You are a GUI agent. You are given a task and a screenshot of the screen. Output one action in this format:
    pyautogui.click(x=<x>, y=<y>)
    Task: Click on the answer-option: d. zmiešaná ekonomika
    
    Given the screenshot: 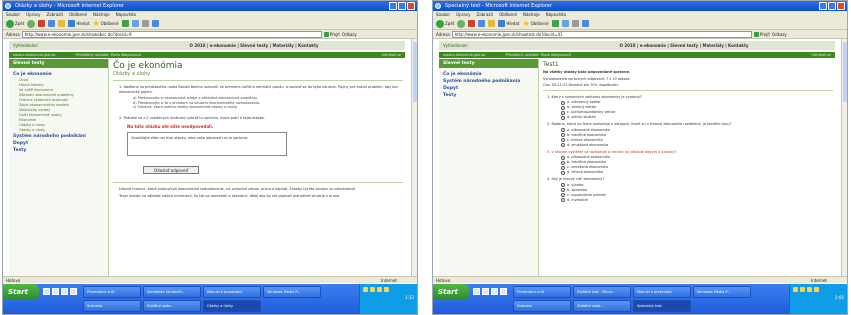 What is the action you would take?
    pyautogui.click(x=697, y=145)
    